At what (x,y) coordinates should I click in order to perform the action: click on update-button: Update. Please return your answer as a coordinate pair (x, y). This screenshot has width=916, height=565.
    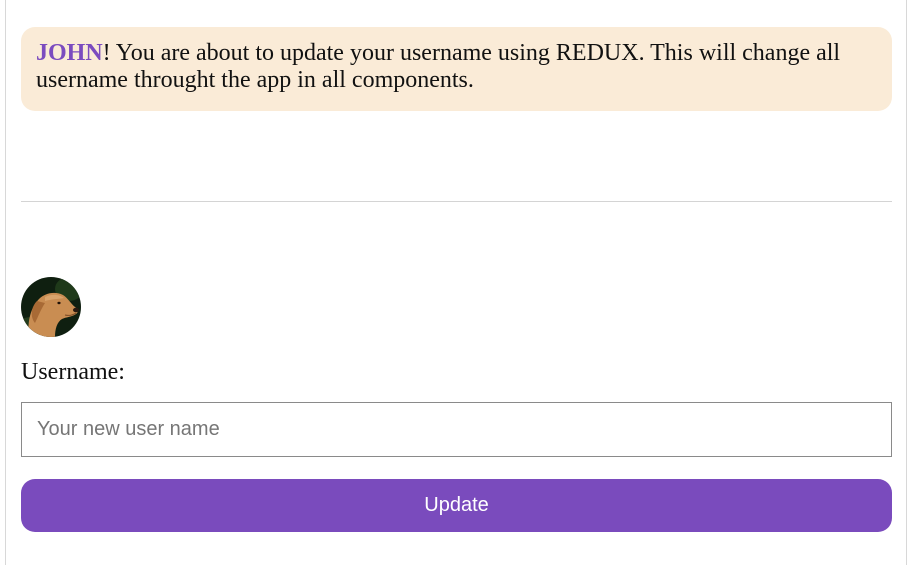
    Looking at the image, I should click on (456, 505).